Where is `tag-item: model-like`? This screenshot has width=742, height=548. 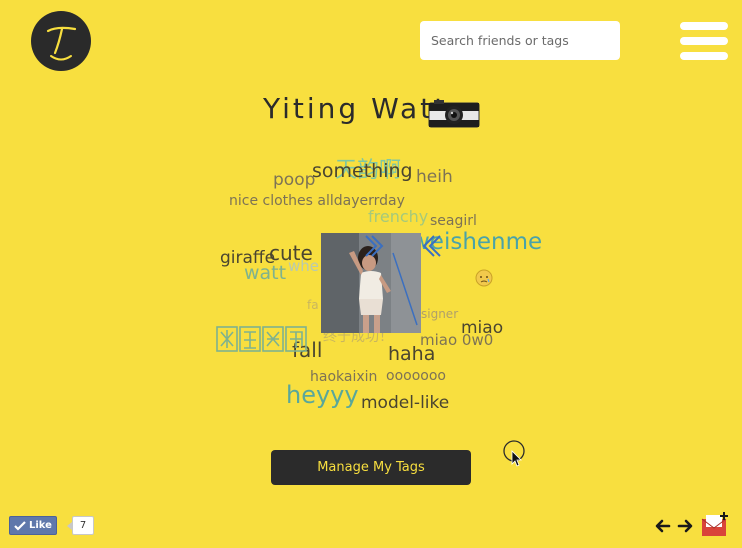
tag-item: model-like is located at coordinates (405, 403).